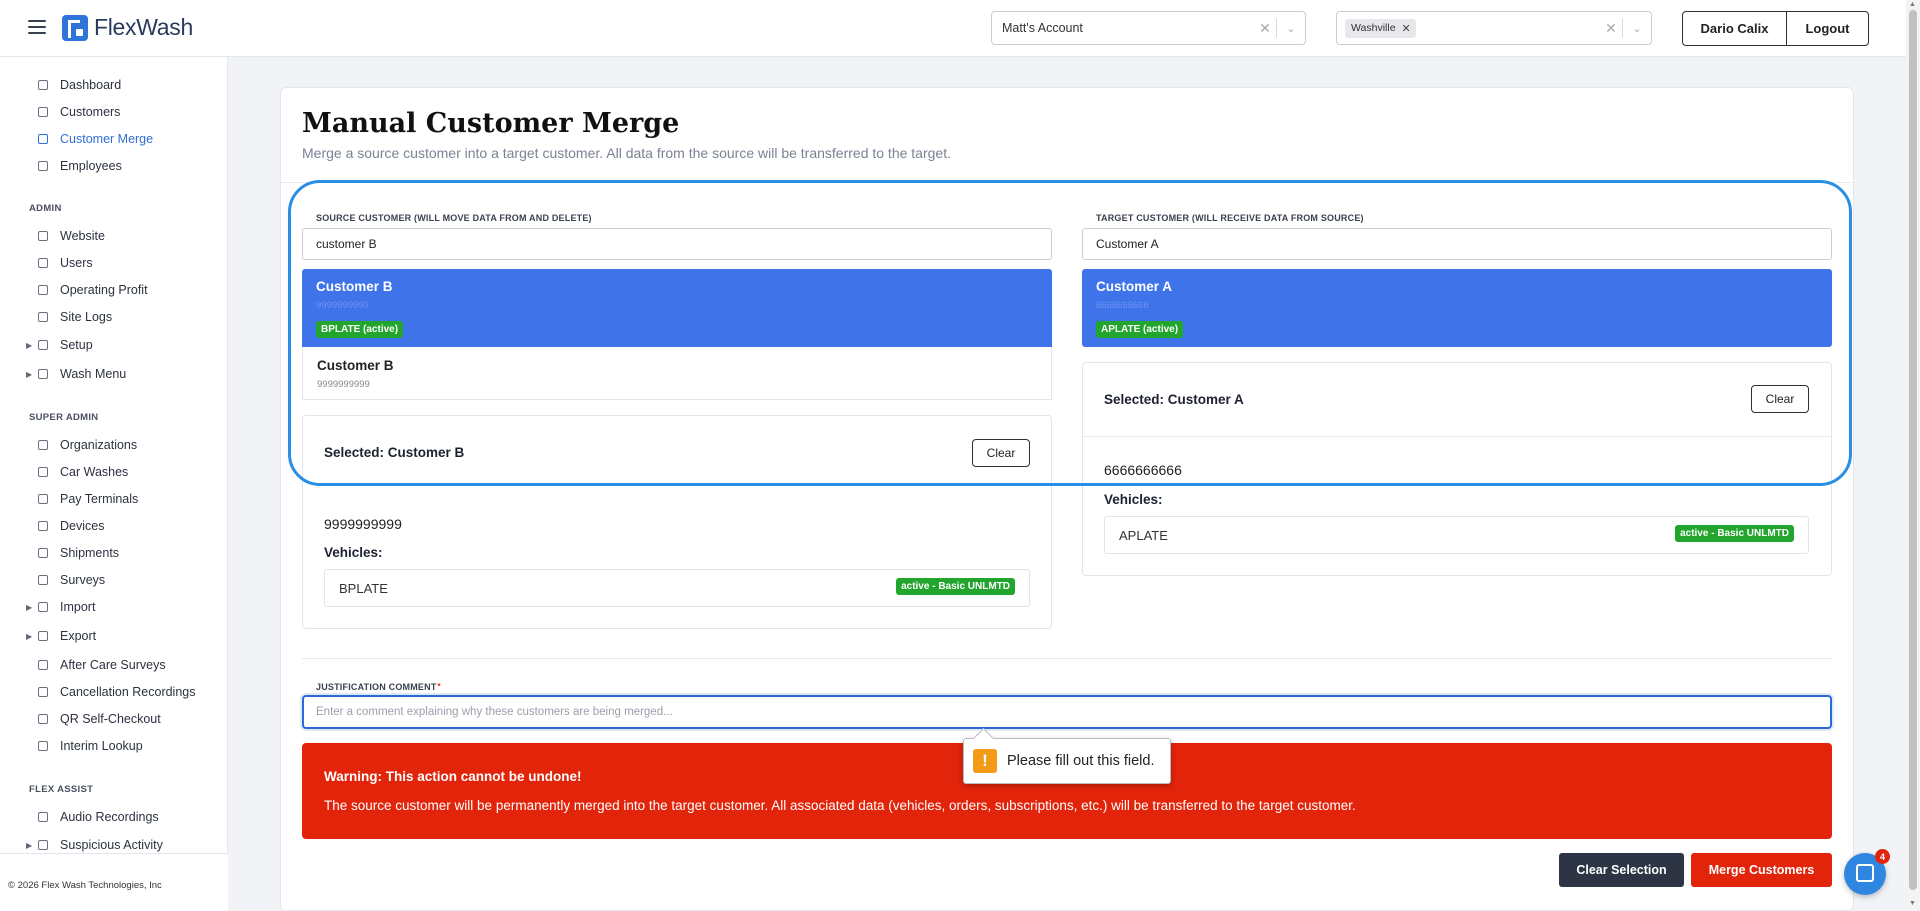 The image size is (1920, 911). Describe the element at coordinates (1621, 870) in the screenshot. I see `clear-selection-button: Clear Selection` at that location.